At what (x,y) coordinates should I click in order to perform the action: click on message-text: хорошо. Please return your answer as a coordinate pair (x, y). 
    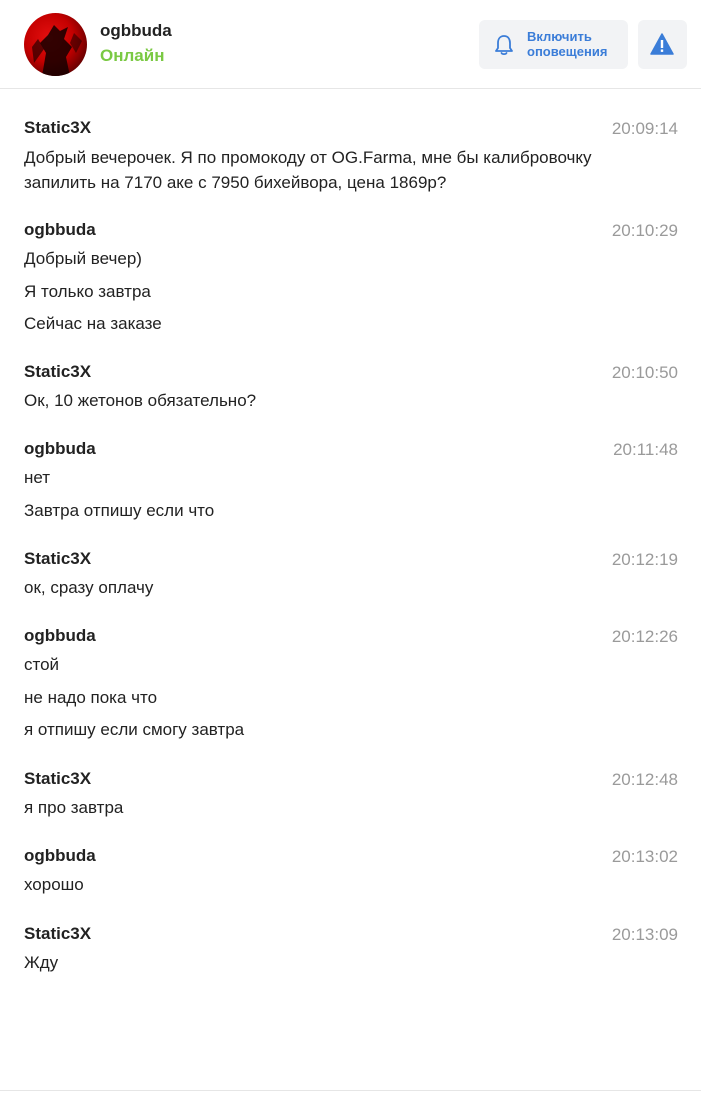
    Looking at the image, I should click on (54, 884).